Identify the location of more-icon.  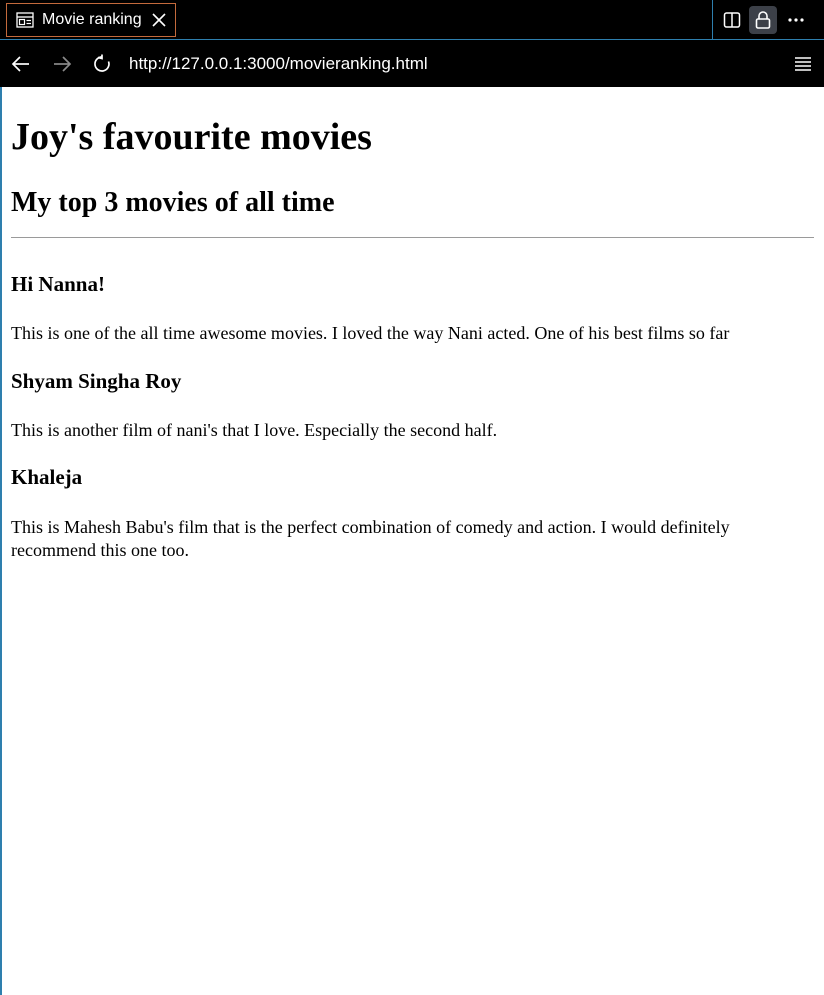
(796, 20).